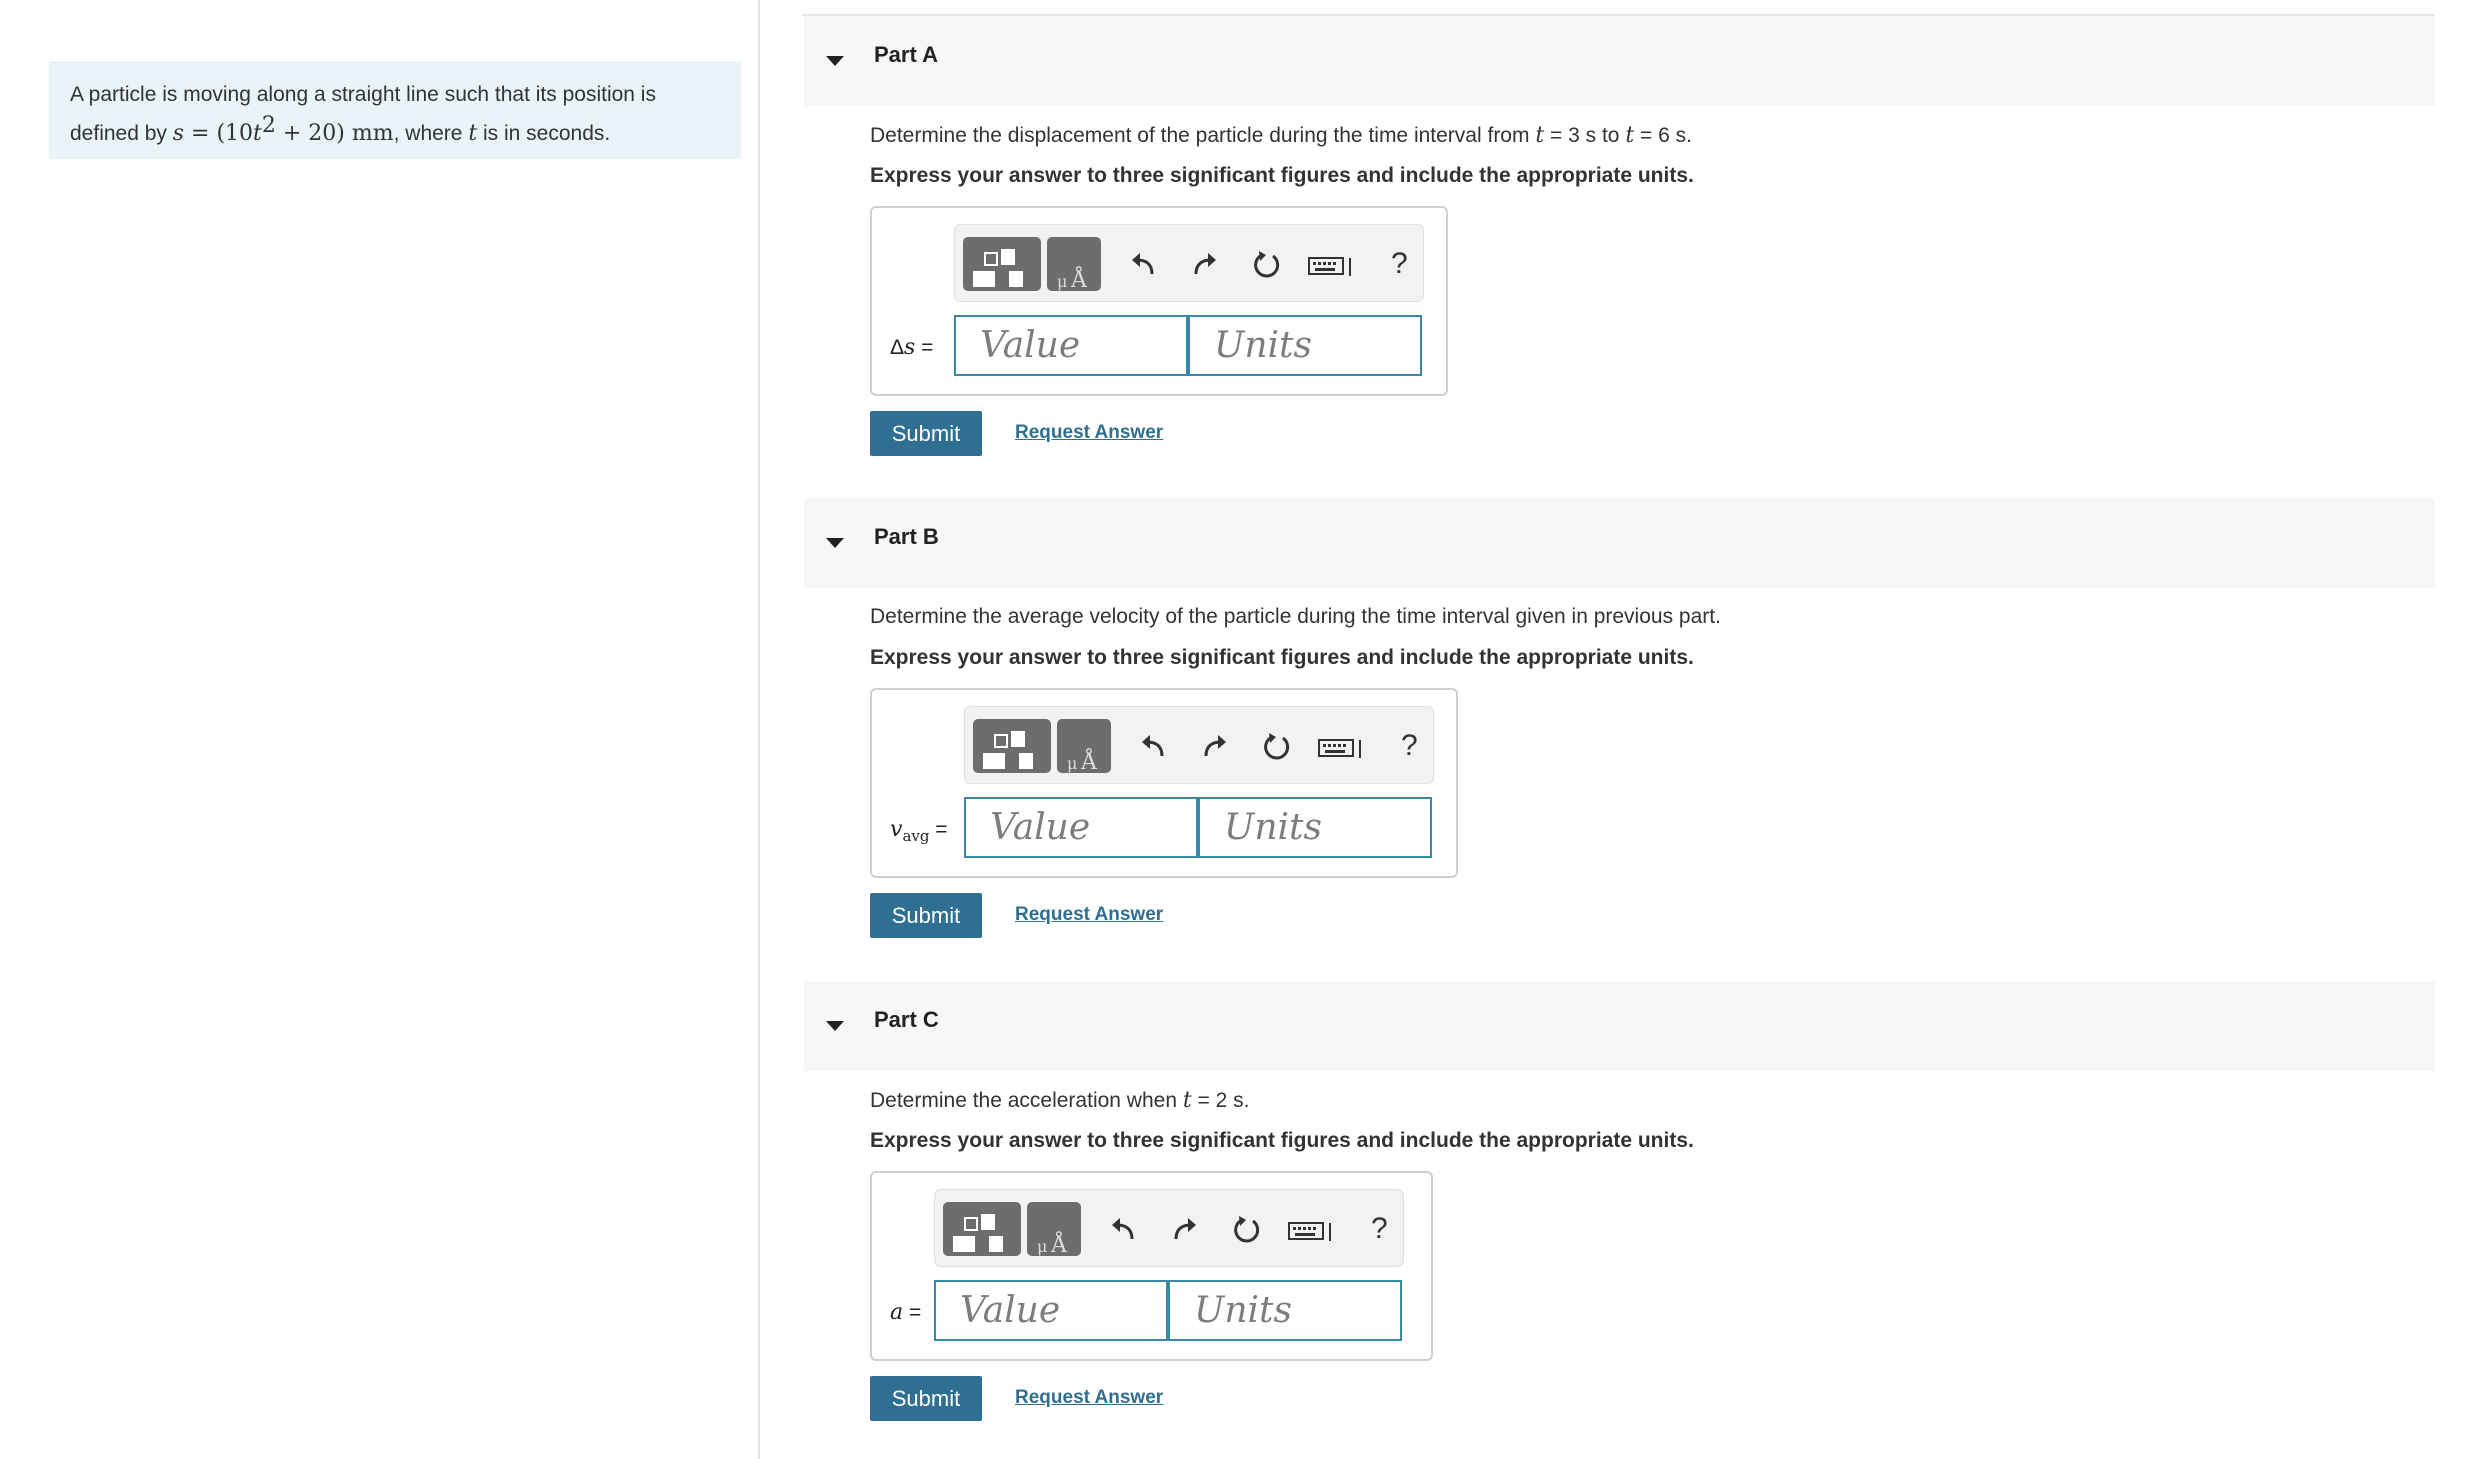  Describe the element at coordinates (1071, 345) in the screenshot. I see `part-a-value-input` at that location.